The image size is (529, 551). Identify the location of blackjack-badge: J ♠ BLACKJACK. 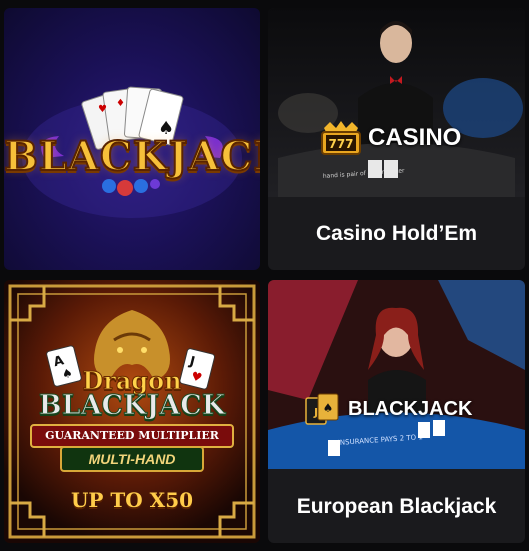
(388, 409).